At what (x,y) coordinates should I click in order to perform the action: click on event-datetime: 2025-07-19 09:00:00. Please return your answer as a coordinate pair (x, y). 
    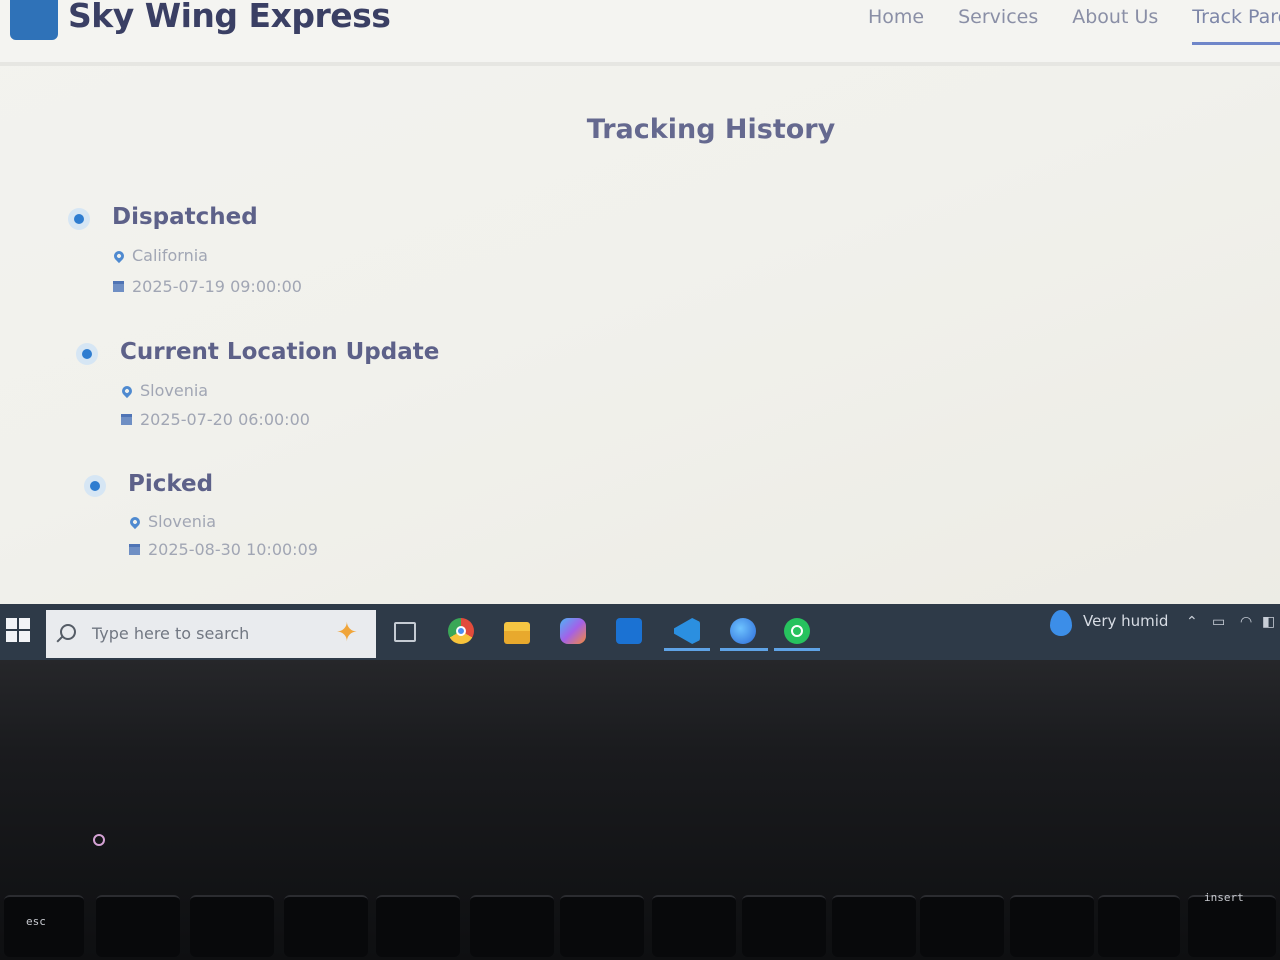
    Looking at the image, I should click on (207, 286).